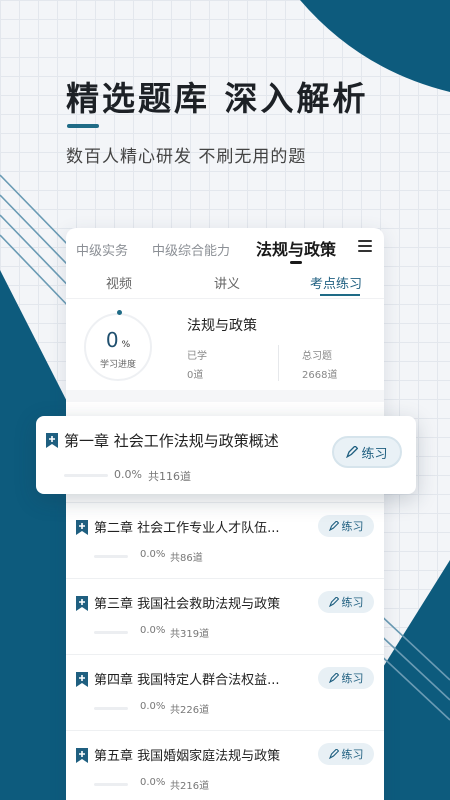 This screenshot has width=450, height=800. What do you see at coordinates (83, 126) in the screenshot?
I see `hero-accent-bar` at bounding box center [83, 126].